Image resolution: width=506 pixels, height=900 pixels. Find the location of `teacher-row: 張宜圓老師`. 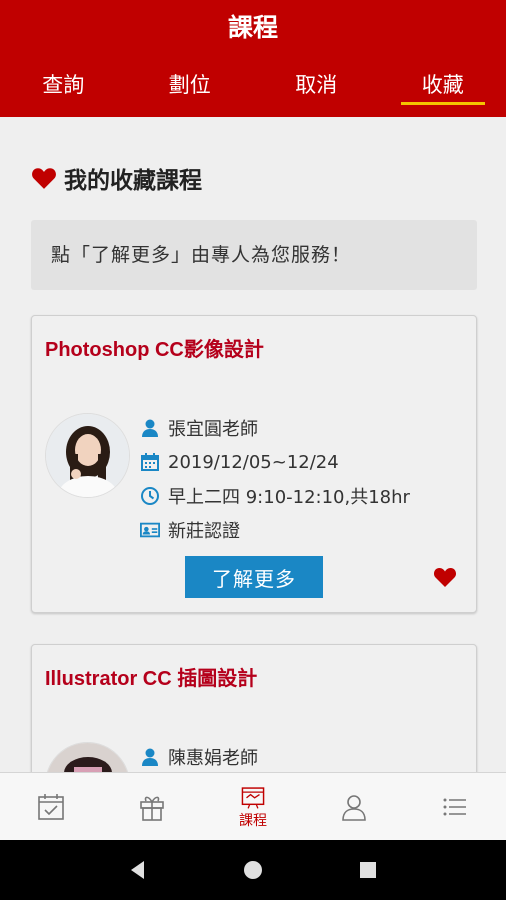

teacher-row: 張宜圓老師 is located at coordinates (275, 428).